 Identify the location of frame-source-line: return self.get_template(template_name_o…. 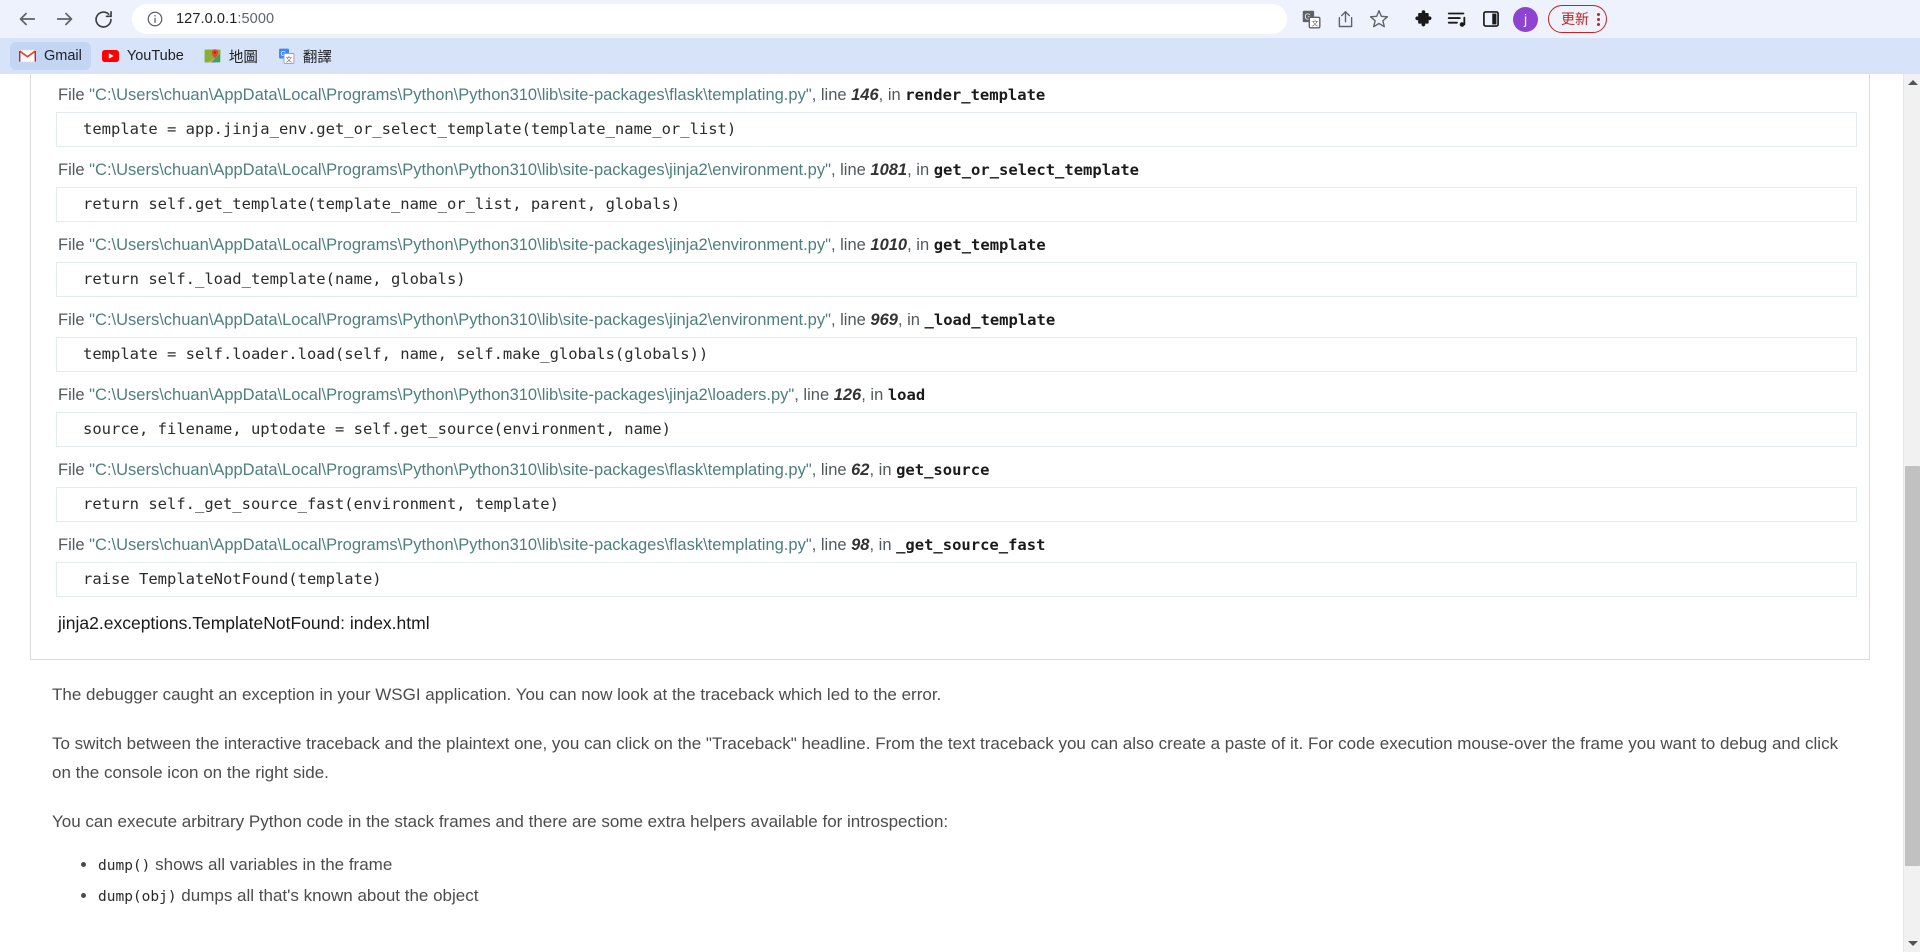
(956, 204).